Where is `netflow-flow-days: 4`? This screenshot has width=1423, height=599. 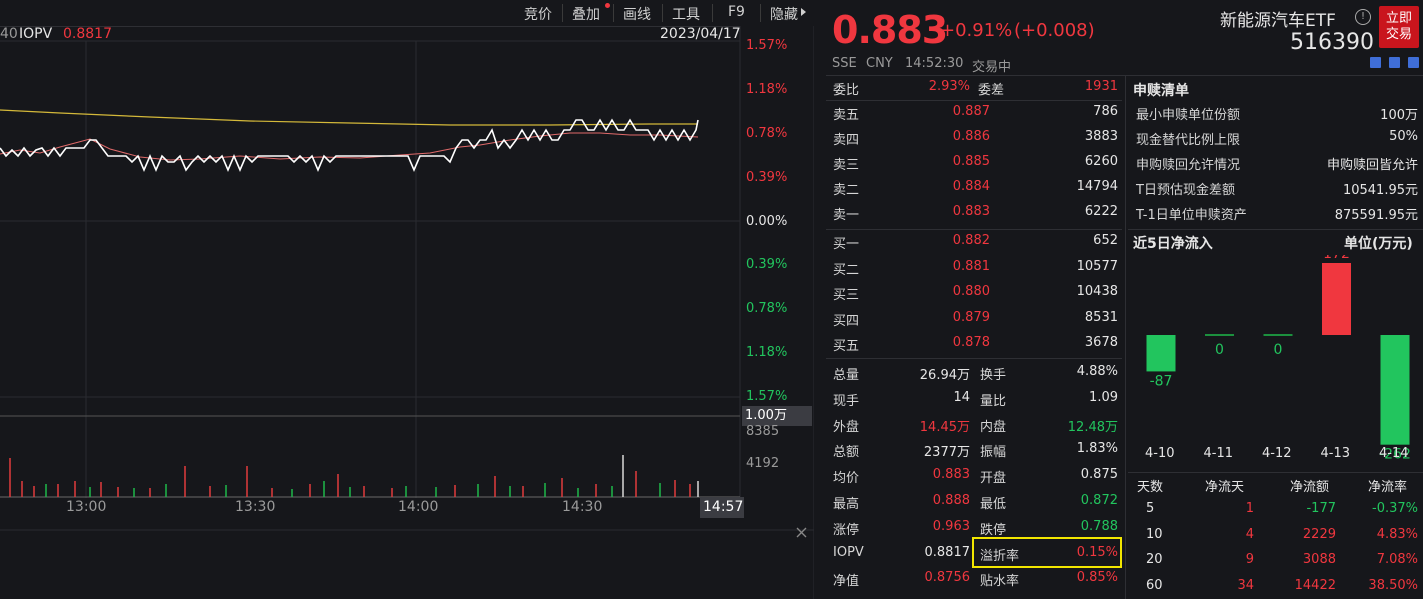 netflow-flow-days: 4 is located at coordinates (1249, 534).